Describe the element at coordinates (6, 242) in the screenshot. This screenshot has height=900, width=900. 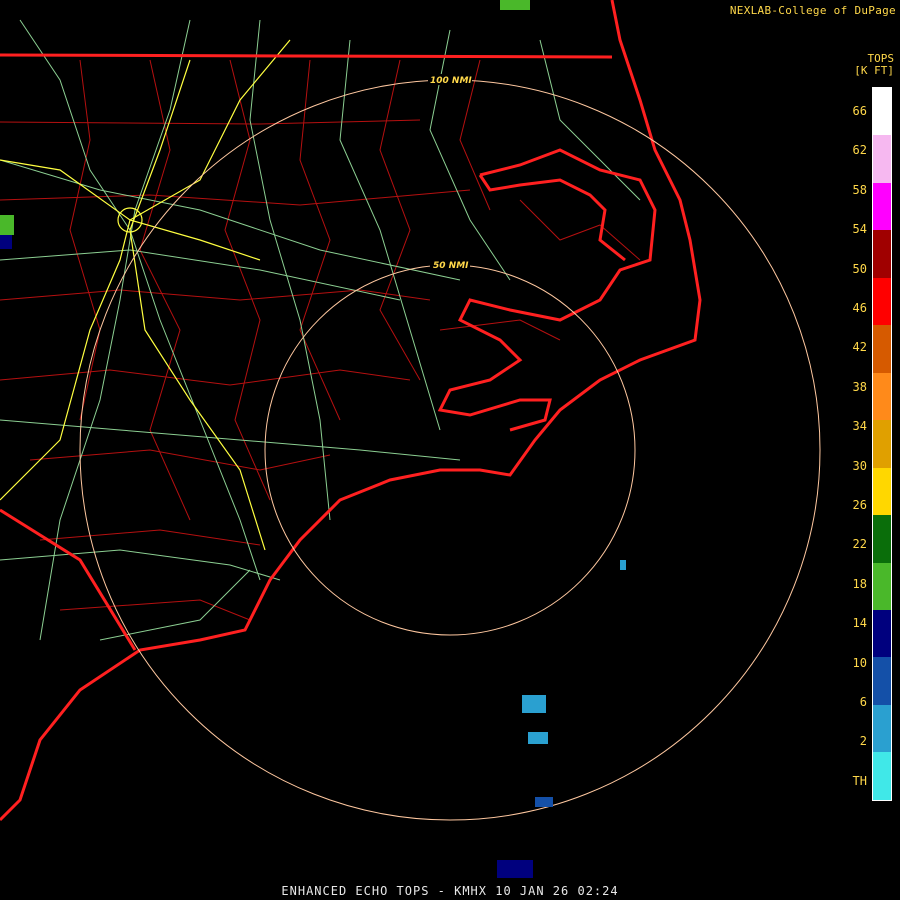
I see `echo-nw-blue` at that location.